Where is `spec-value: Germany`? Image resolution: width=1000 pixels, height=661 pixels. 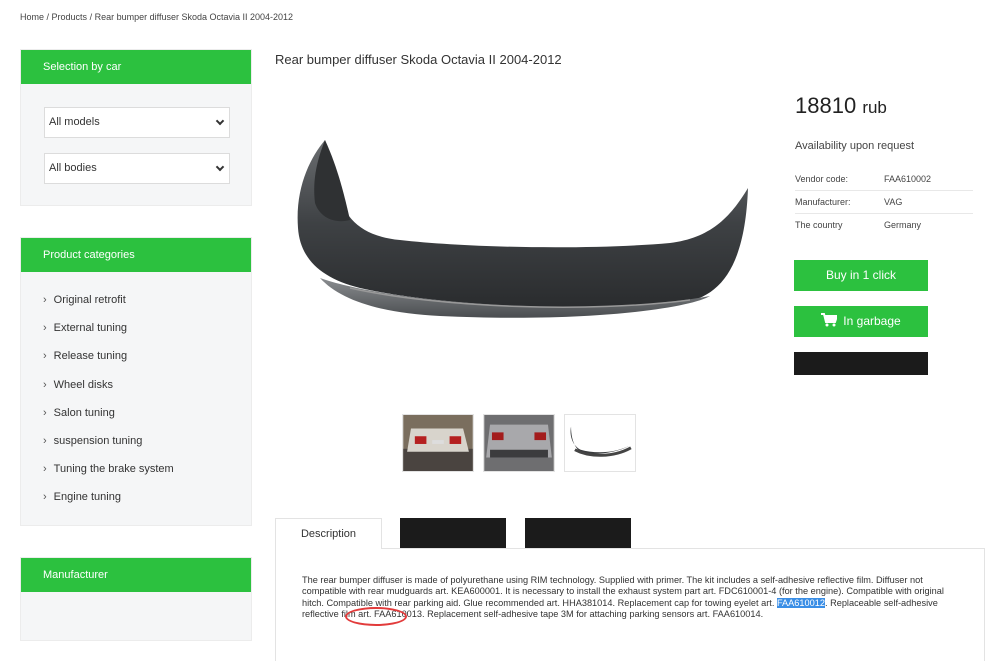 spec-value: Germany is located at coordinates (903, 225).